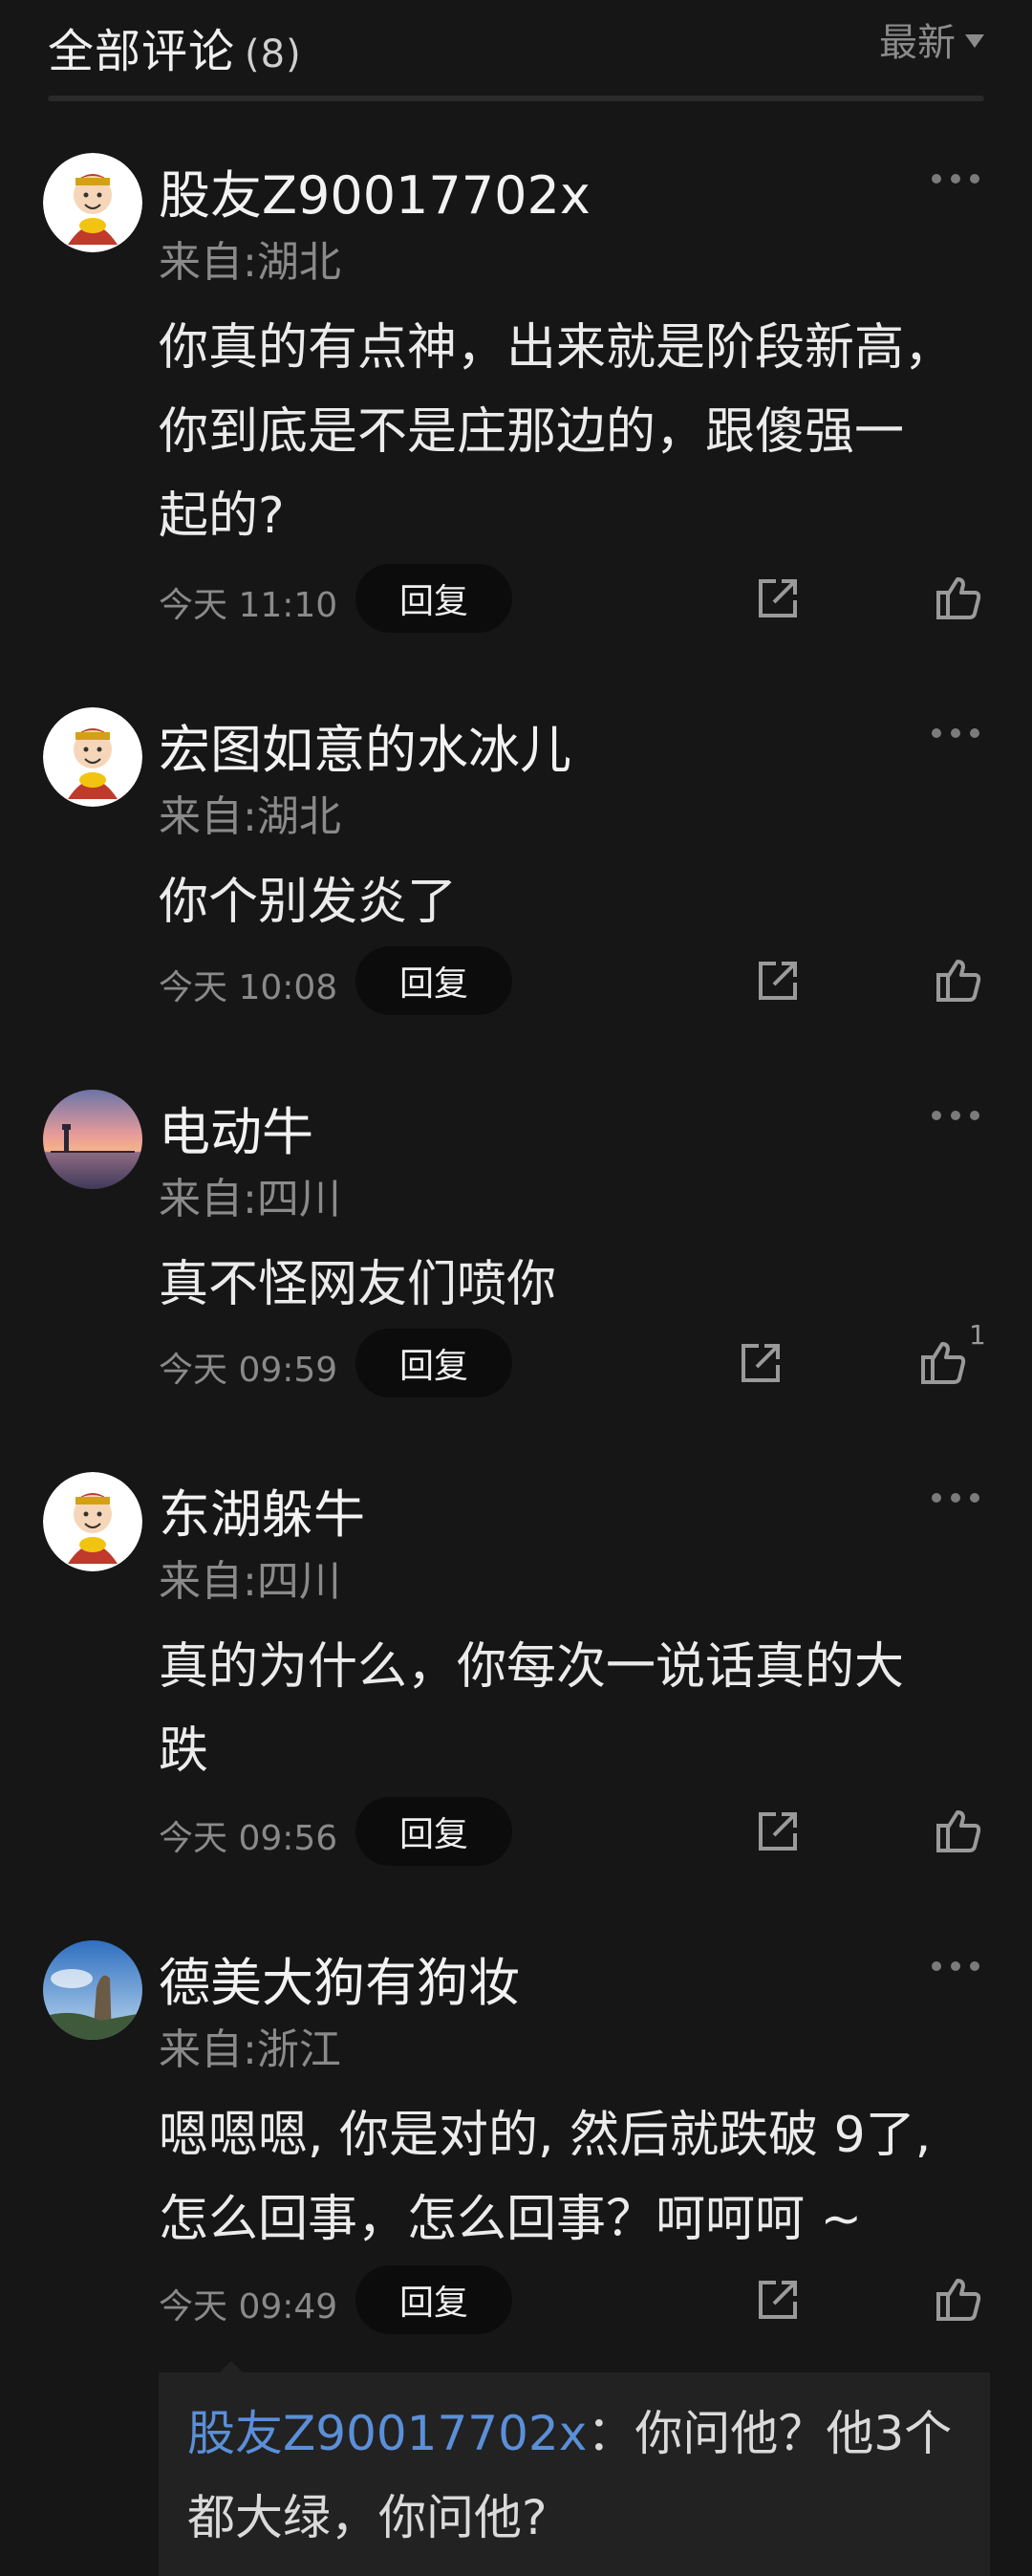  What do you see at coordinates (516, 2299) in the screenshot?
I see `comment-actions: 今天 09:49 回复` at bounding box center [516, 2299].